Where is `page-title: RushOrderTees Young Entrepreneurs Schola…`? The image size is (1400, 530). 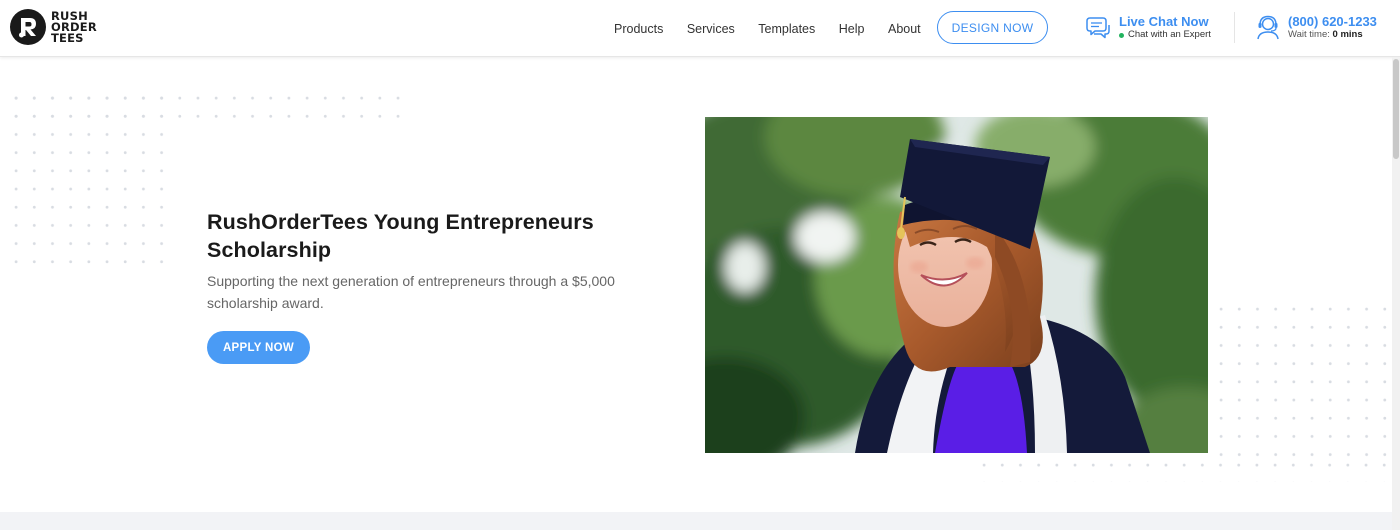
page-title: RushOrderTees Young Entrepreneurs Schola… is located at coordinates (400, 236).